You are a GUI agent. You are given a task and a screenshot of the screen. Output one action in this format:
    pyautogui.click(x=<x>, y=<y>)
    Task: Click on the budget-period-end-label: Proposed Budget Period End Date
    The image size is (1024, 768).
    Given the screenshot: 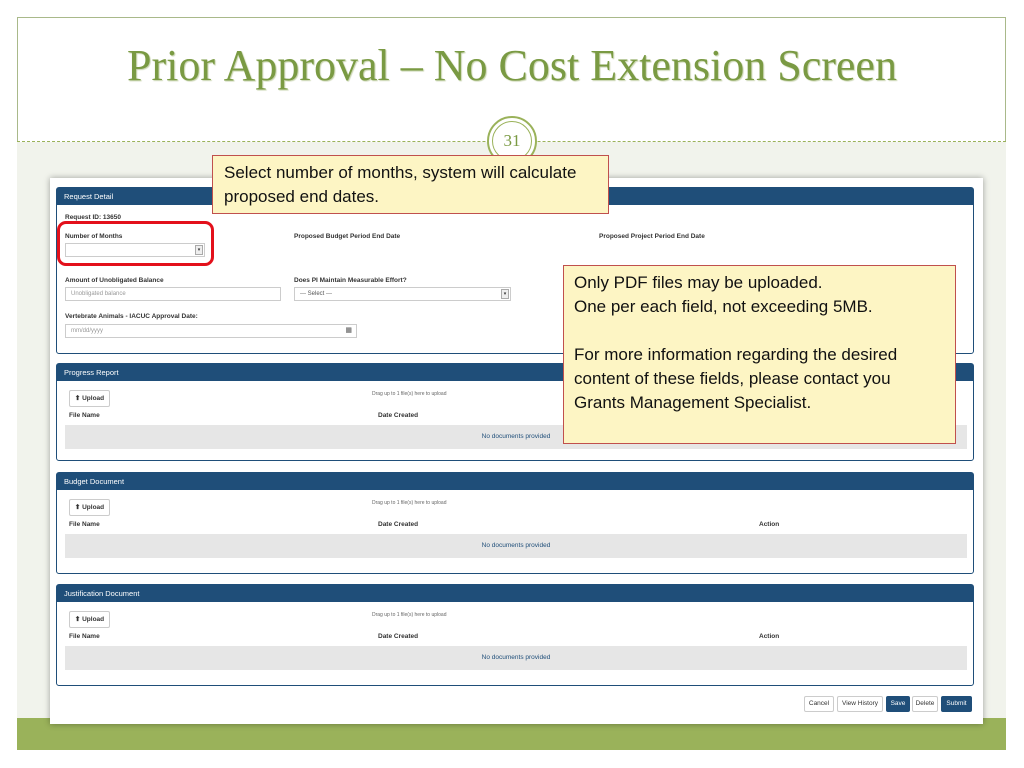 What is the action you would take?
    pyautogui.click(x=347, y=236)
    